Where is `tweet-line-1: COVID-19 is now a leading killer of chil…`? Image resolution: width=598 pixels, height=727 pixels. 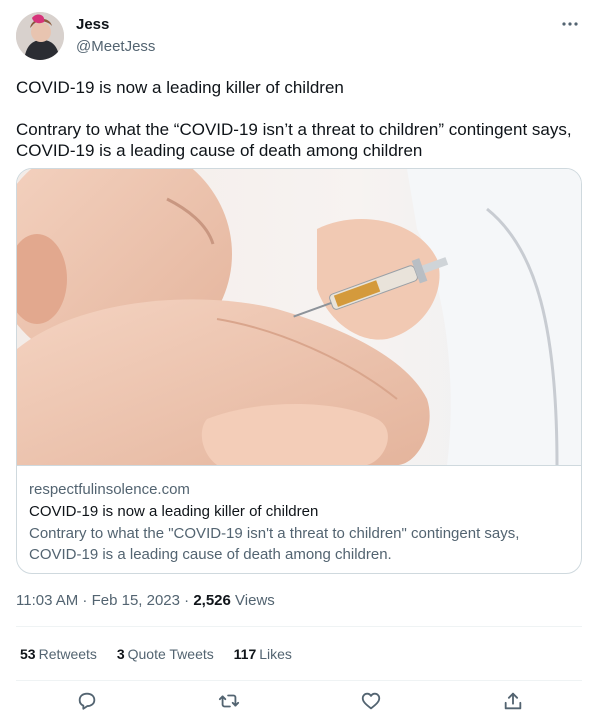
tweet-line-1: COVID-19 is now a leading killer of chil… is located at coordinates (180, 87).